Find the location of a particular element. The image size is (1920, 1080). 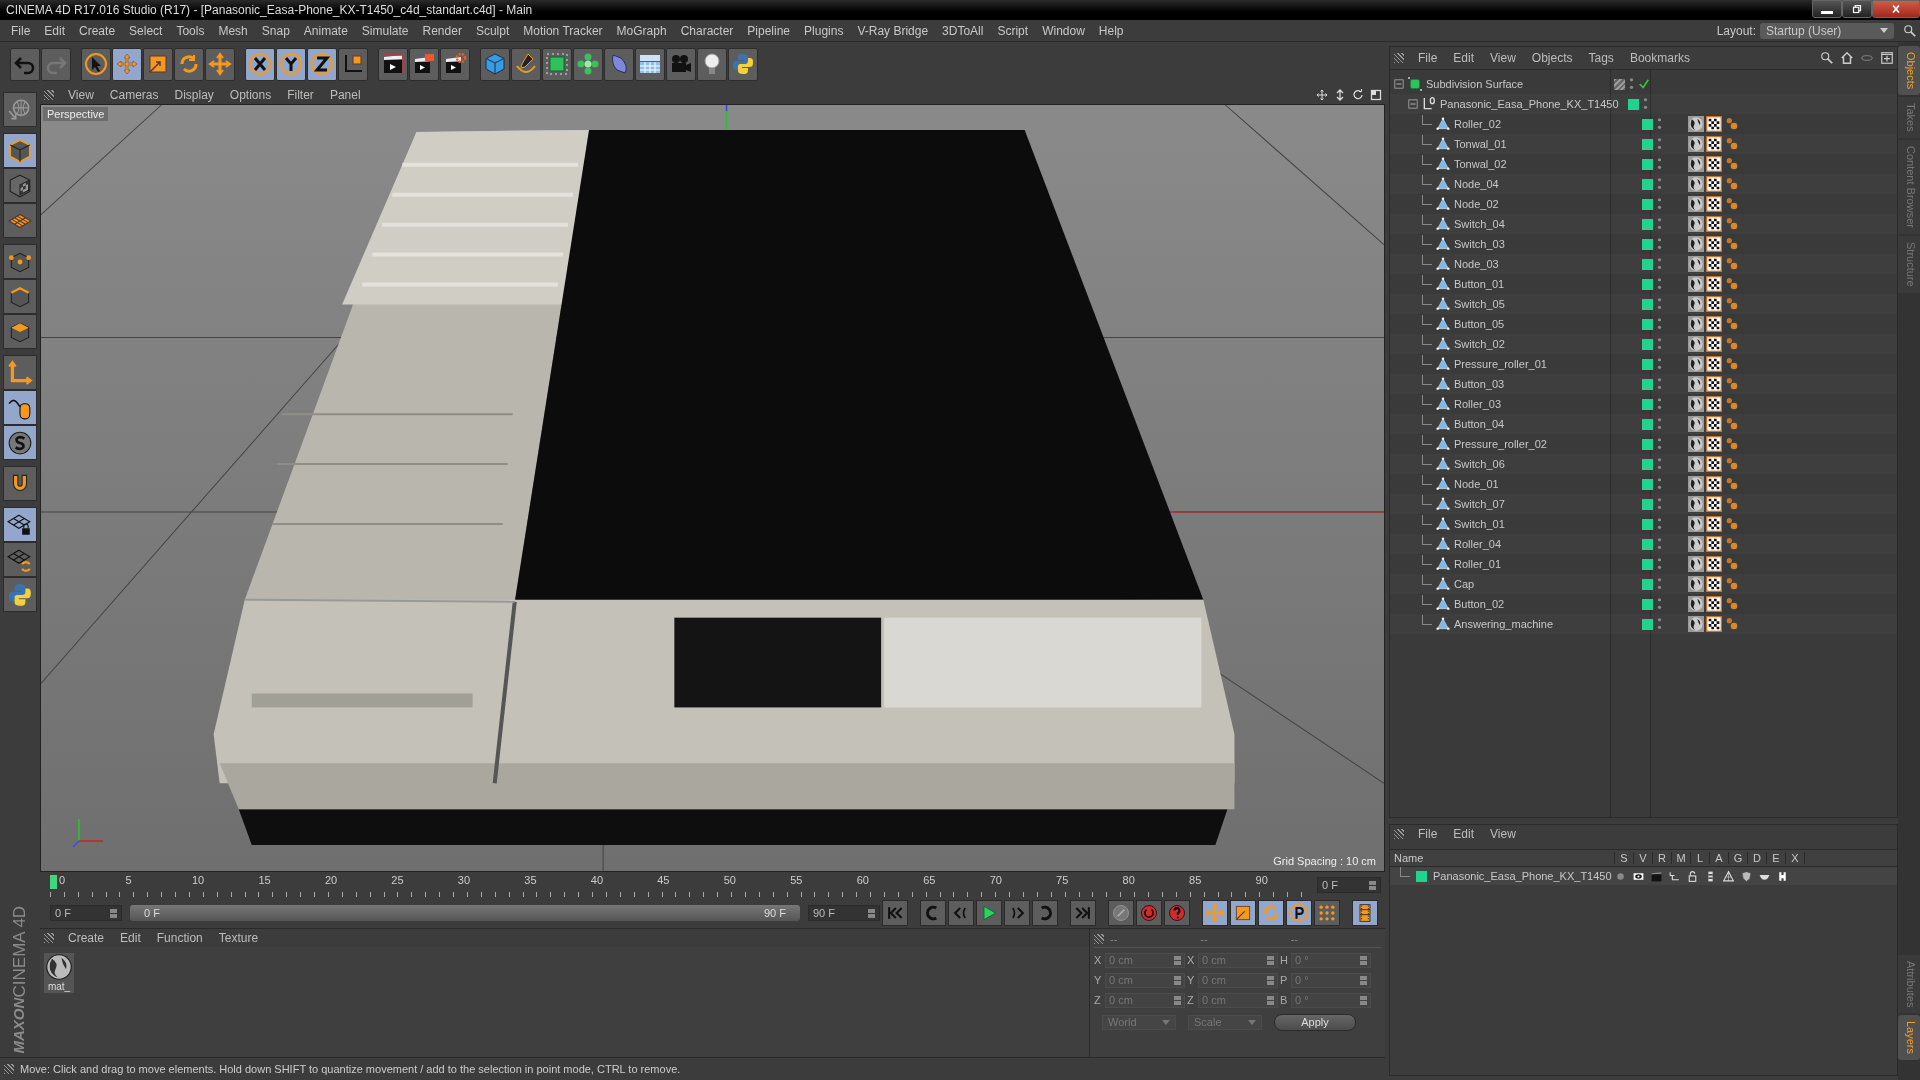

object-row: Button_03 is located at coordinates (1643, 384).